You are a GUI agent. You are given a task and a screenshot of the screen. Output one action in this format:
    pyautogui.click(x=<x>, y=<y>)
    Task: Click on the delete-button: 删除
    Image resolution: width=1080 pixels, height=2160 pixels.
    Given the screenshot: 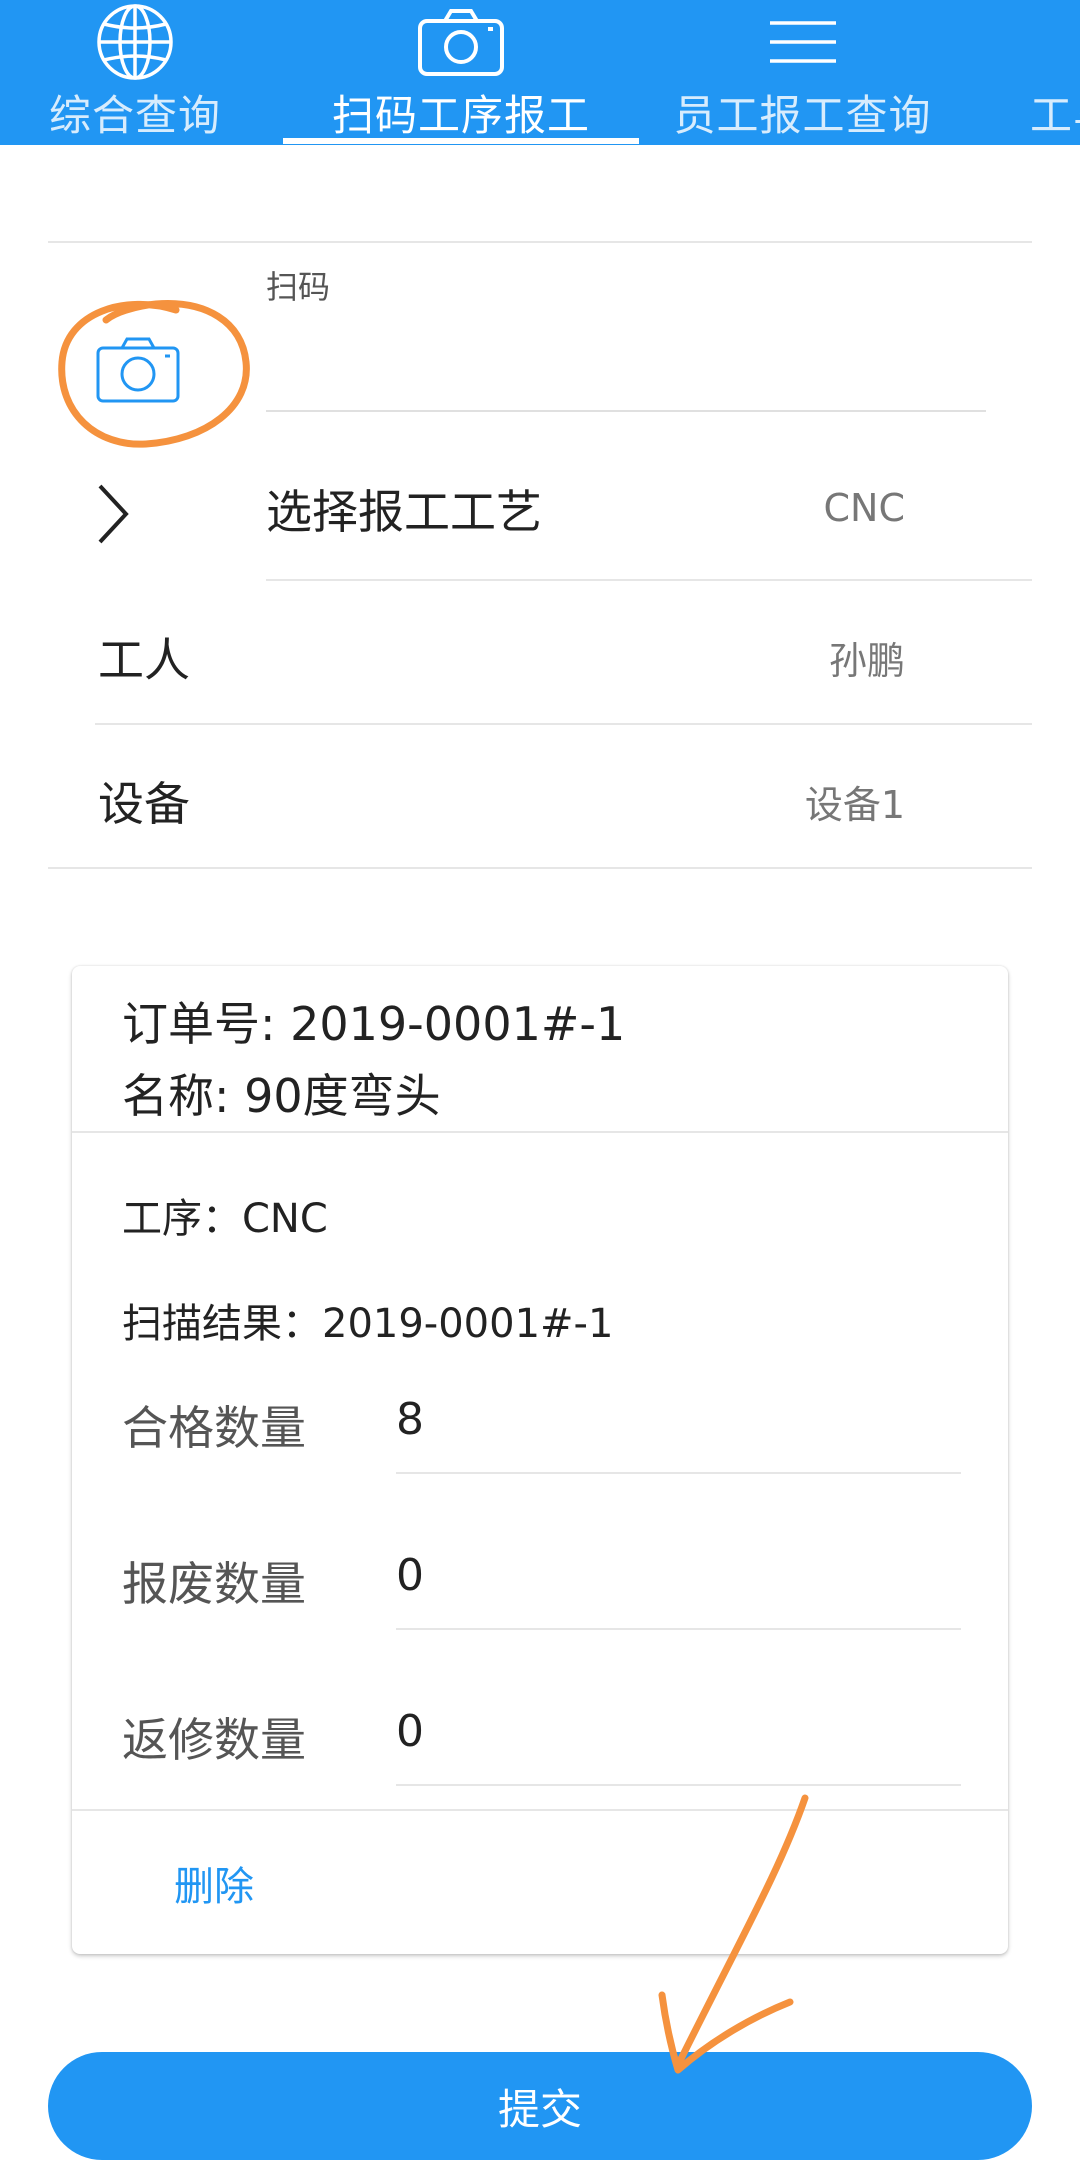 What is the action you would take?
    pyautogui.click(x=214, y=1883)
    